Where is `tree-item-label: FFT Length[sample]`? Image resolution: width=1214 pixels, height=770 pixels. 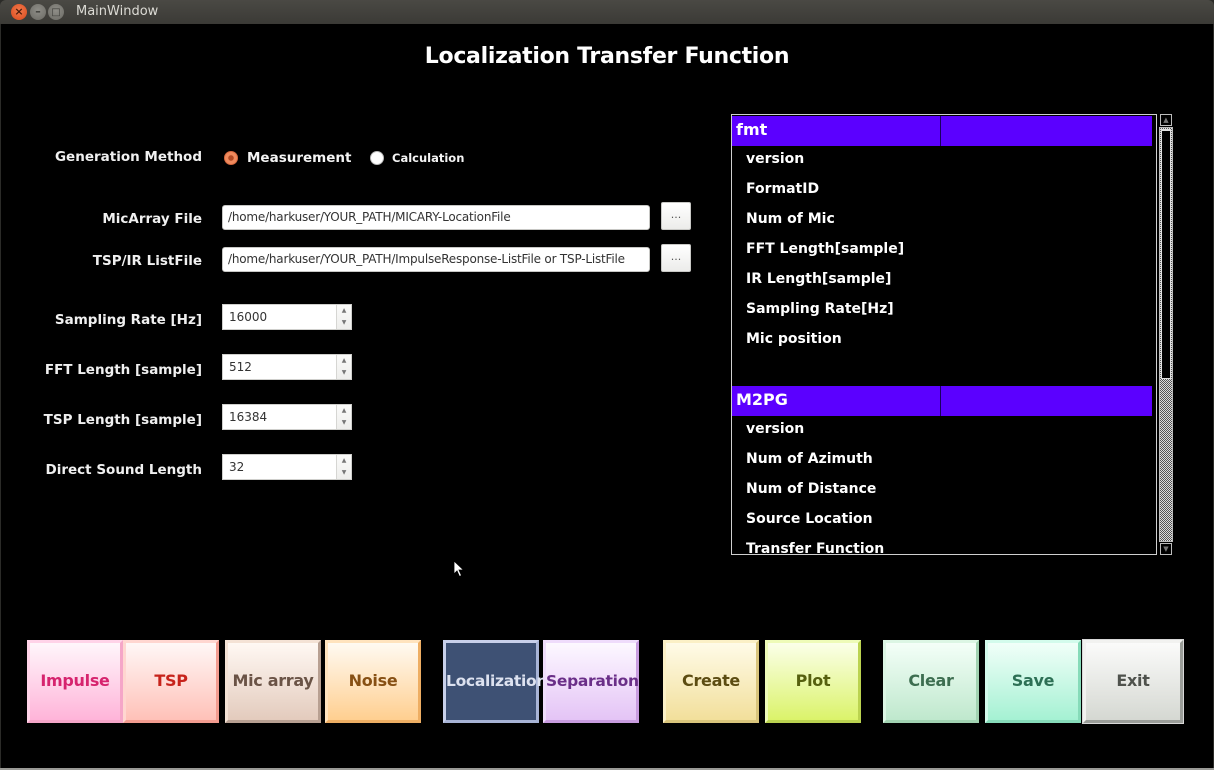 tree-item-label: FFT Length[sample] is located at coordinates (825, 249).